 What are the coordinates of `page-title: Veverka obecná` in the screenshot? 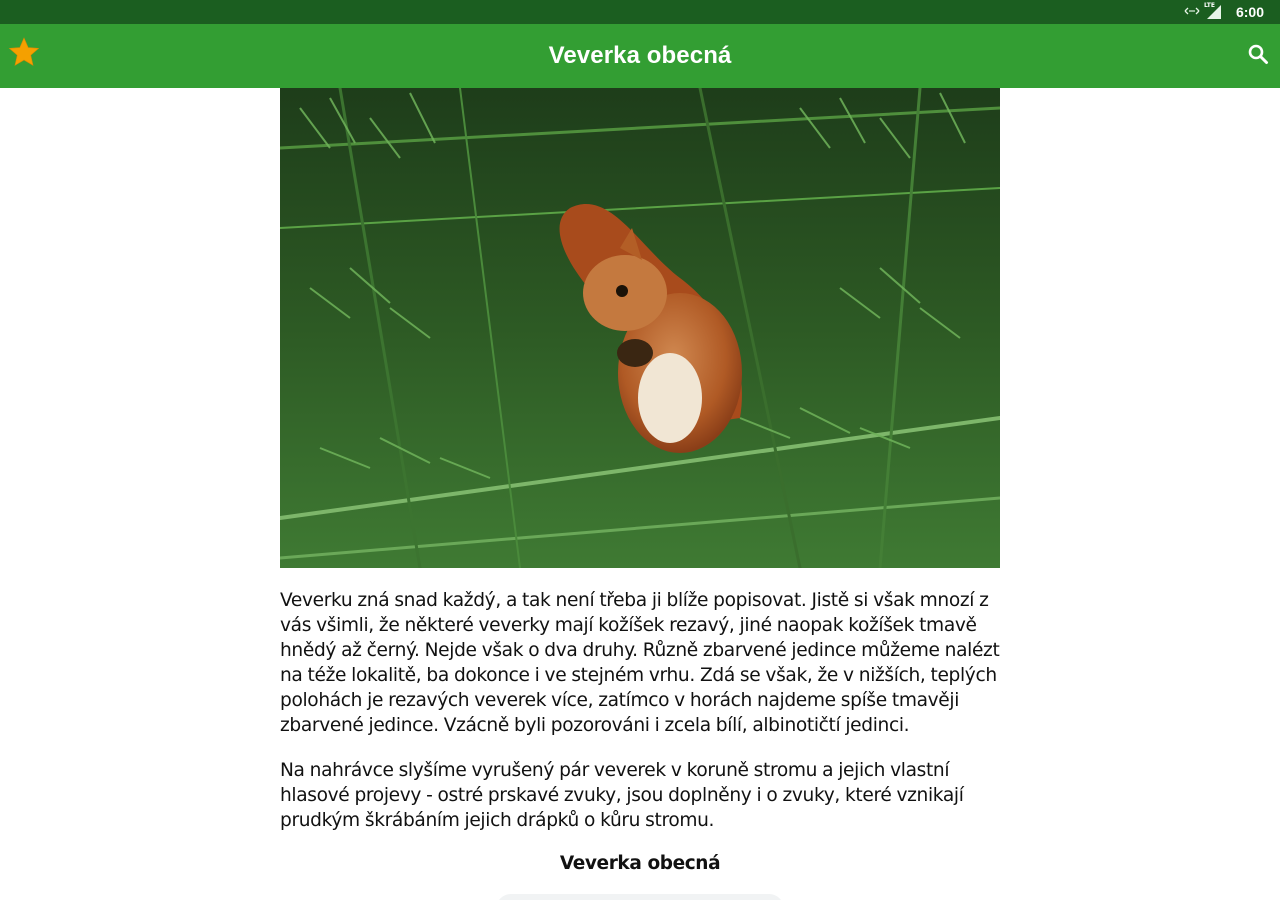 It's located at (640, 55).